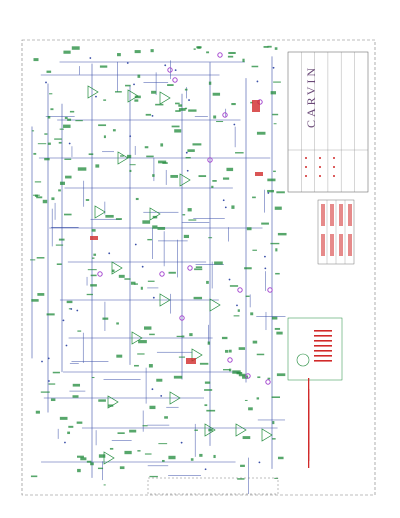 The height and width of the screenshot is (518, 400). I want to click on parts-table-entry, so click(350, 215).